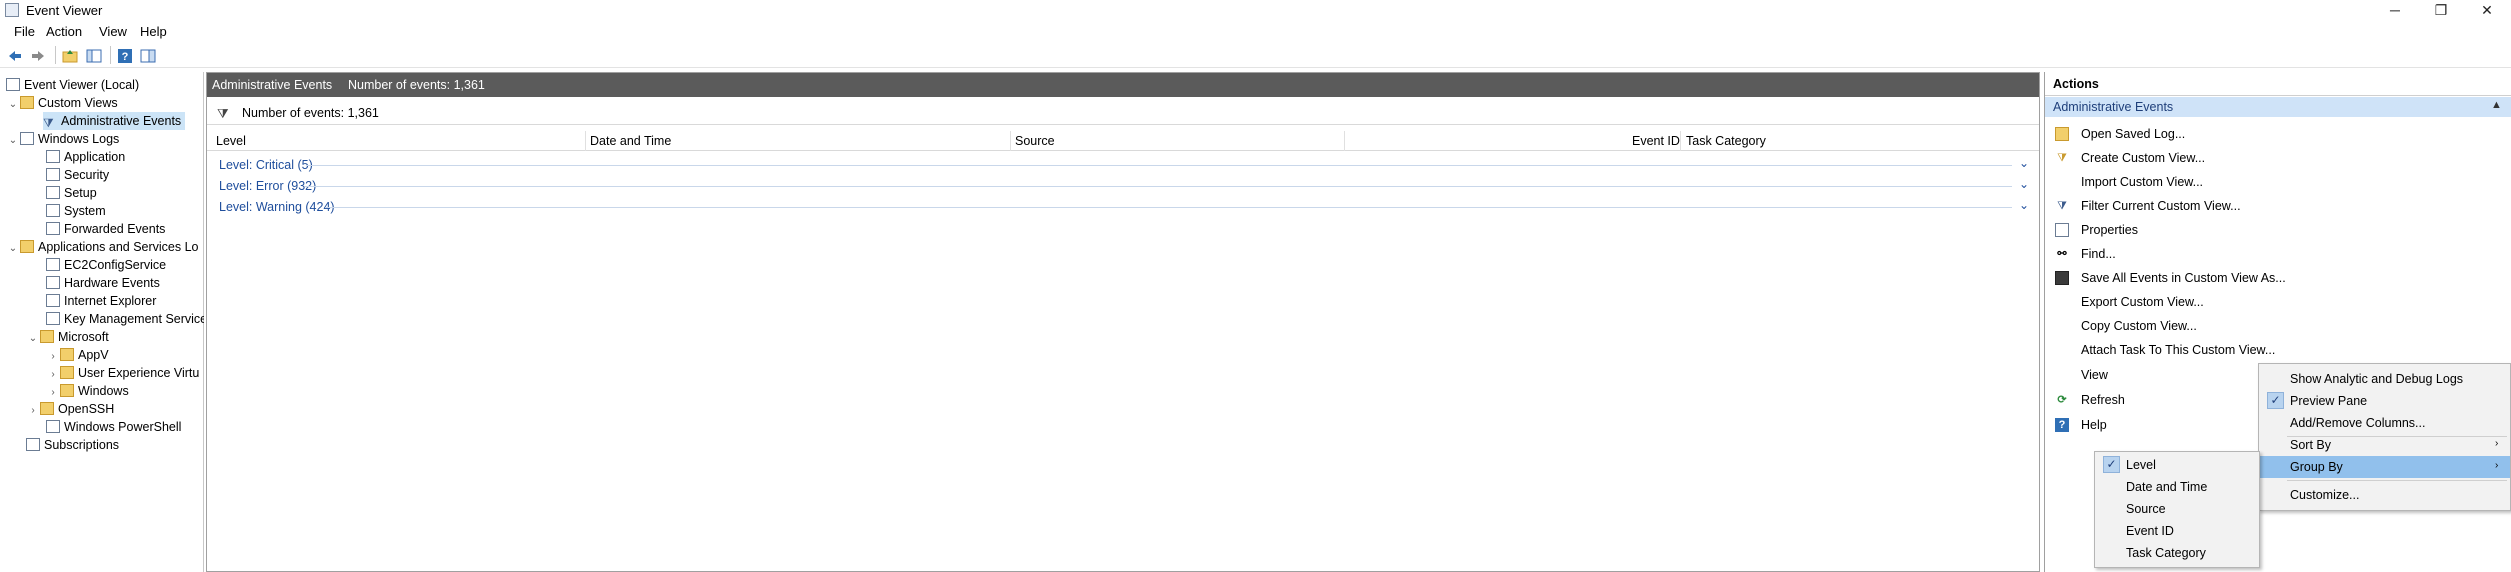 The image size is (2511, 572). What do you see at coordinates (2384, 445) in the screenshot?
I see `menu-item-sort-by: Sort By ›` at bounding box center [2384, 445].